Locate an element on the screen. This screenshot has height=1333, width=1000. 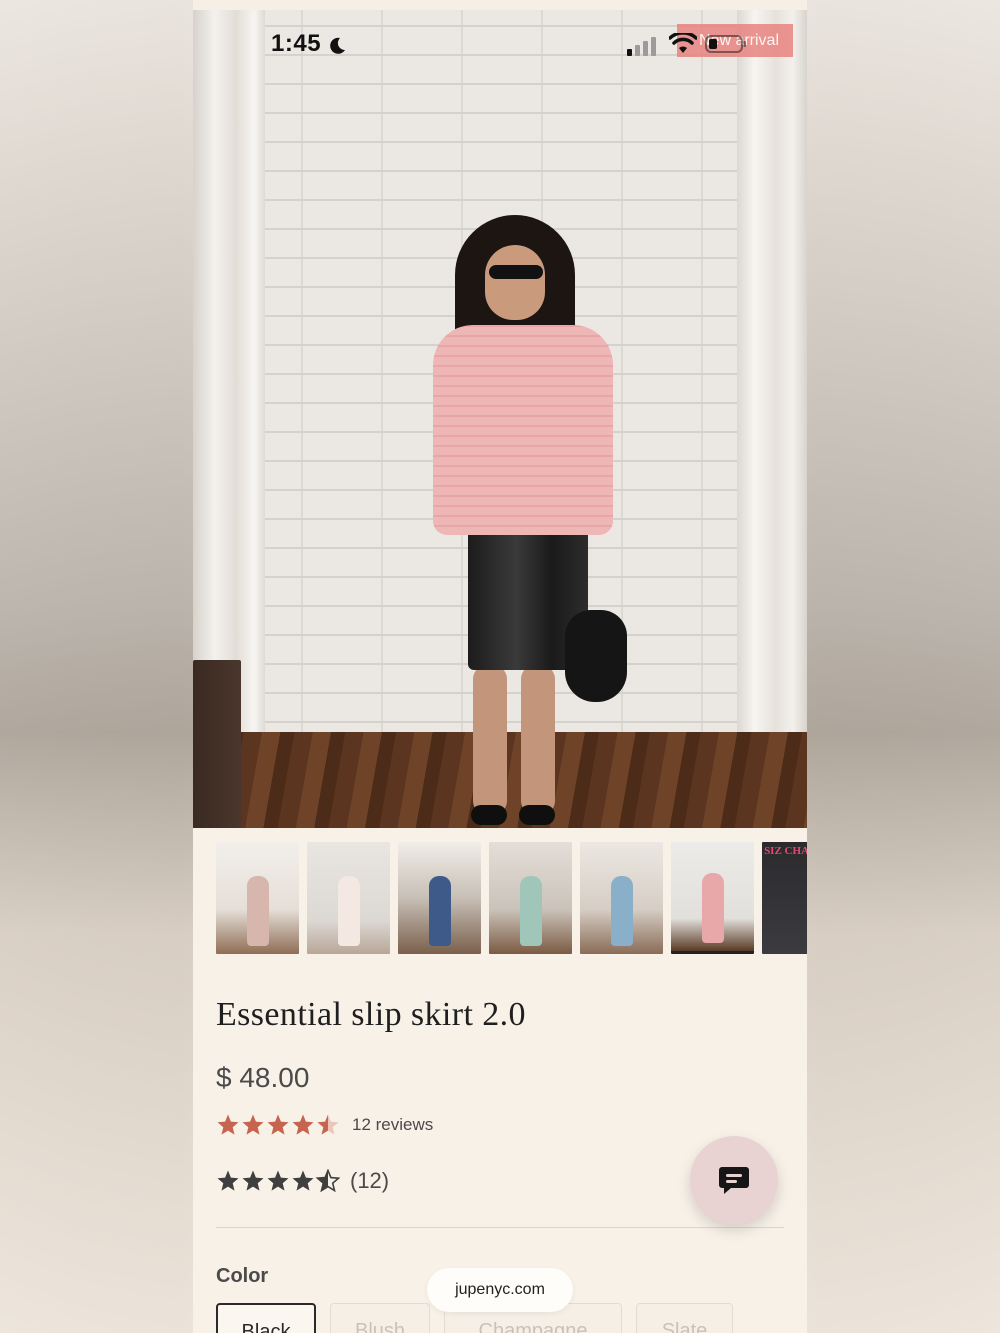
rating-summary: 12 reviews is located at coordinates (324, 1125).